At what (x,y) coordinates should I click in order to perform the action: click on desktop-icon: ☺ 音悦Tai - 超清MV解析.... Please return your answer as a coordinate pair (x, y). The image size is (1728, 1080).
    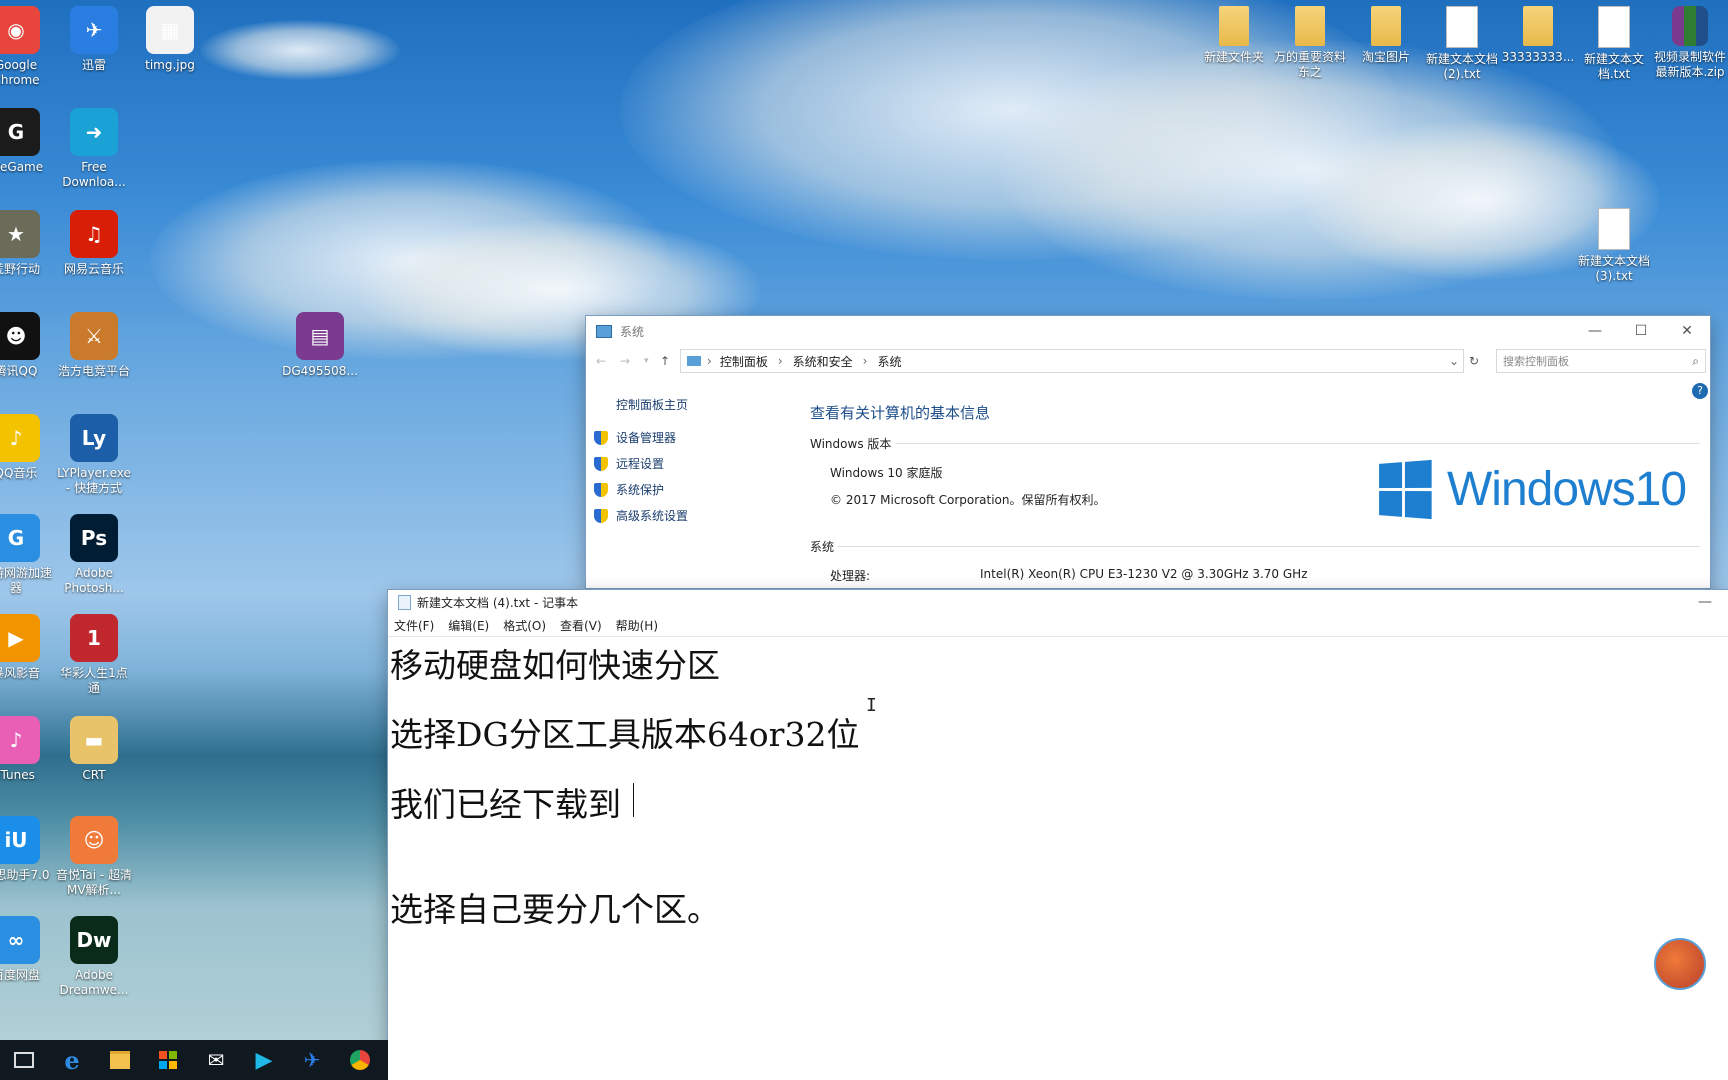
    Looking at the image, I should click on (94, 857).